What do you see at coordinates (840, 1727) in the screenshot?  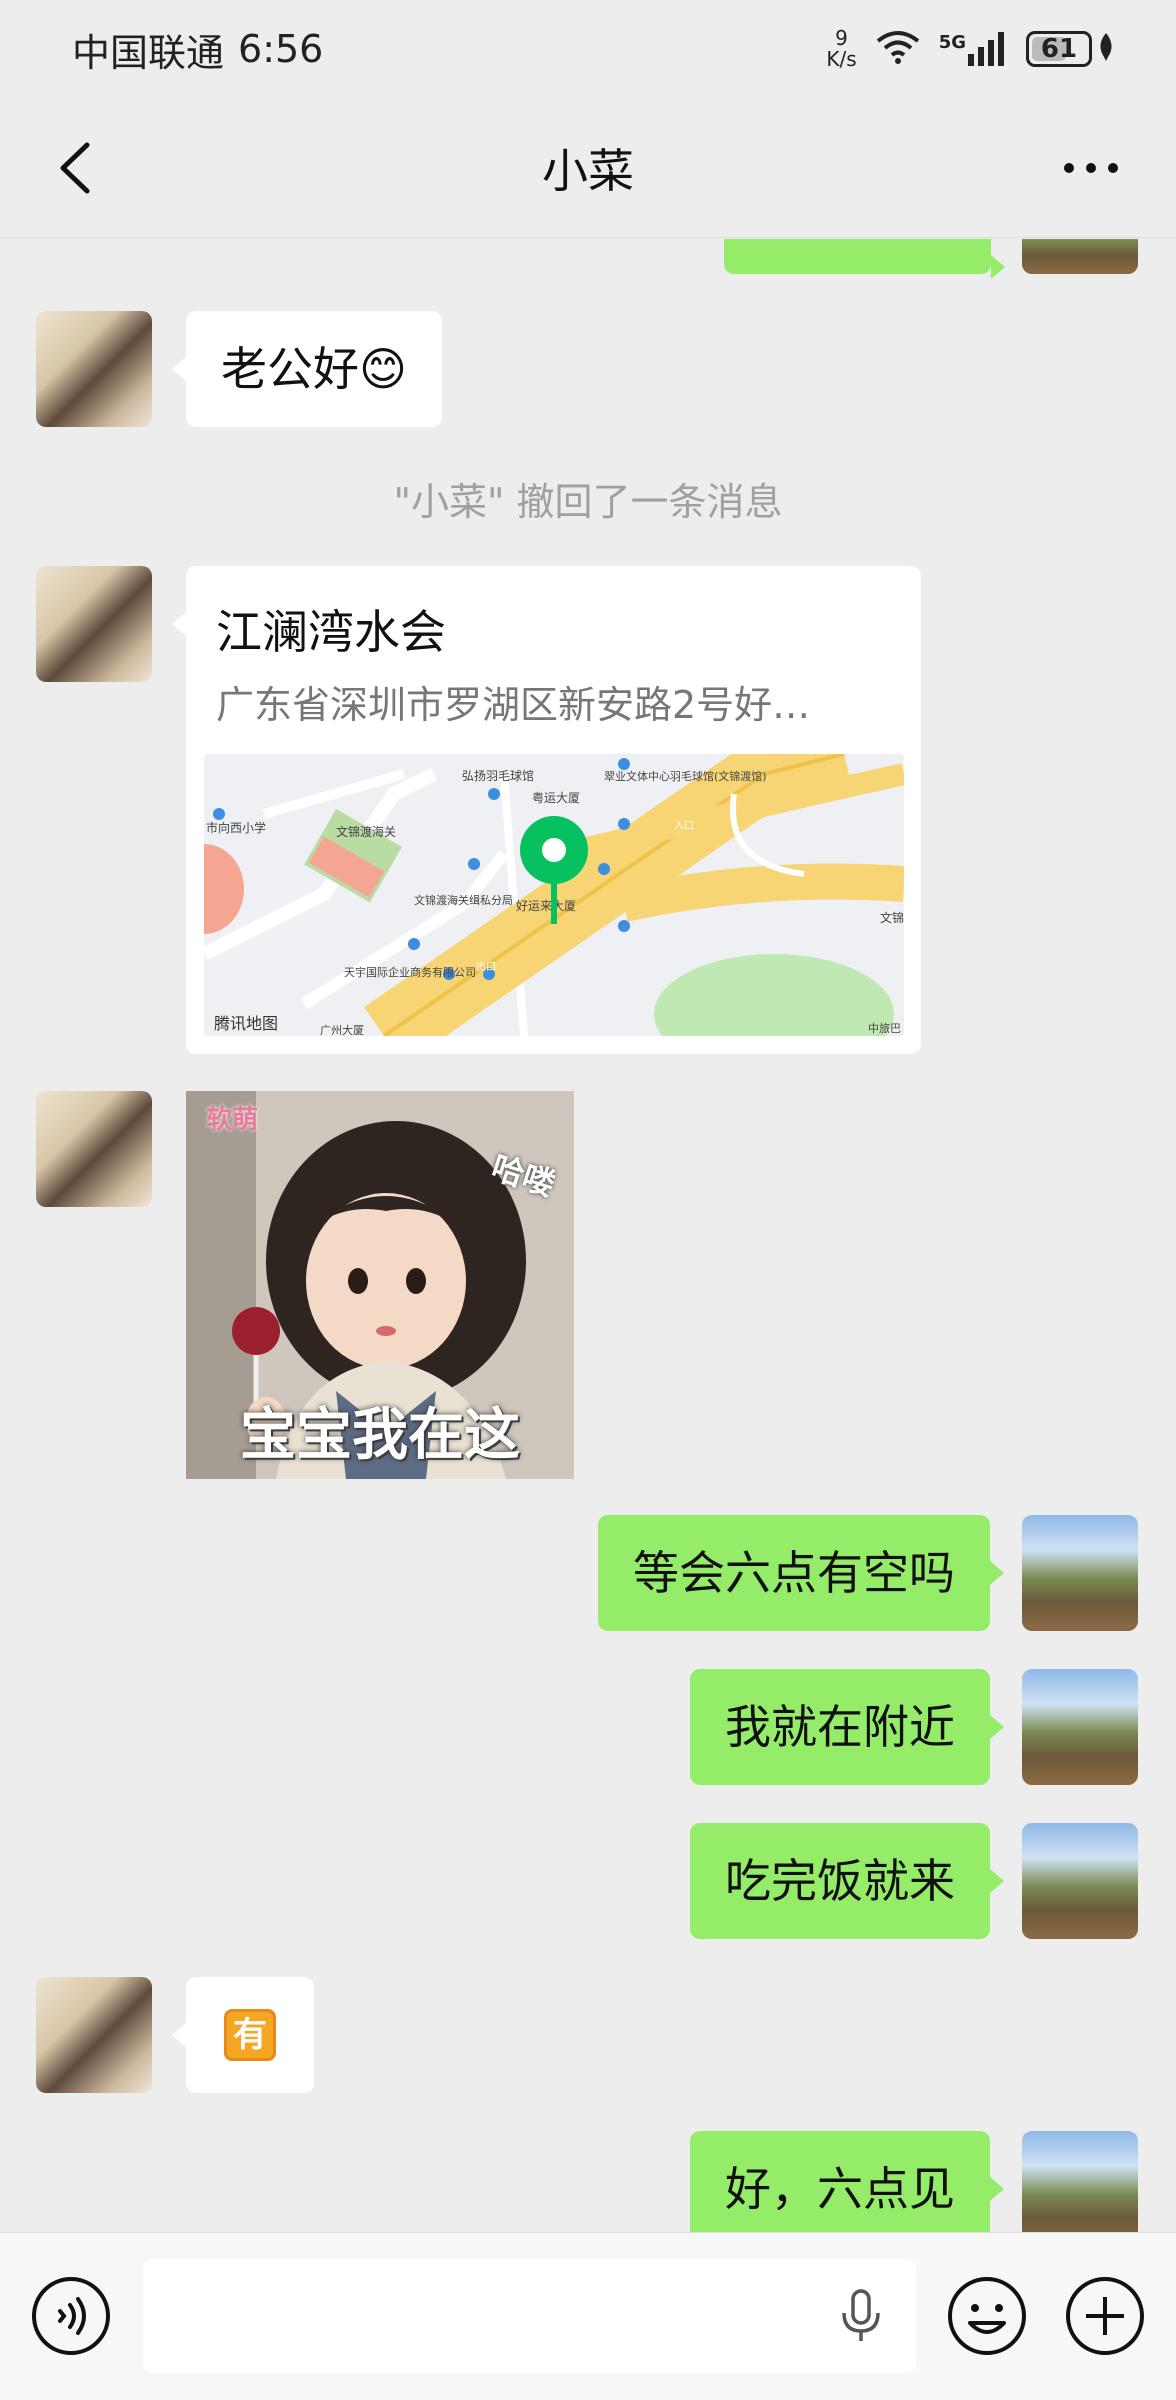 I see `message-text: 我就在附近` at bounding box center [840, 1727].